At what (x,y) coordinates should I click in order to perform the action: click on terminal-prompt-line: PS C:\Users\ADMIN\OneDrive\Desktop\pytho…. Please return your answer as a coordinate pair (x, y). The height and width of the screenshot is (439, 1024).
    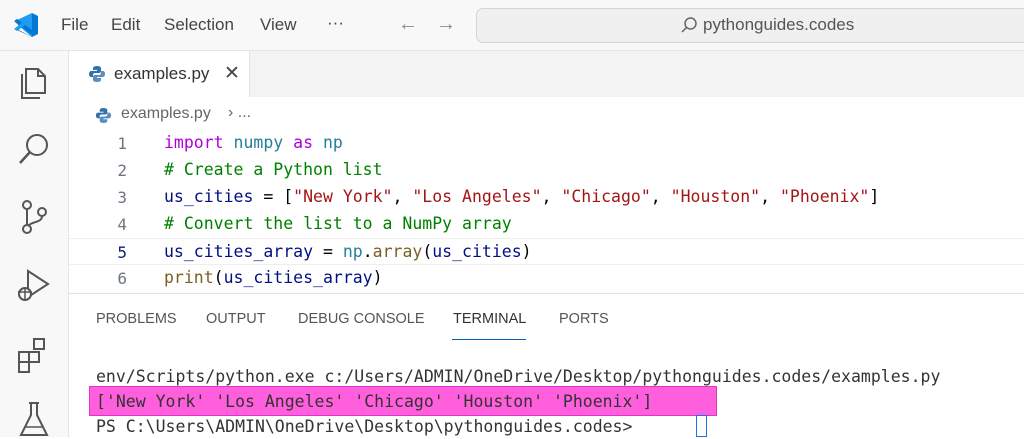
    Looking at the image, I should click on (369, 426).